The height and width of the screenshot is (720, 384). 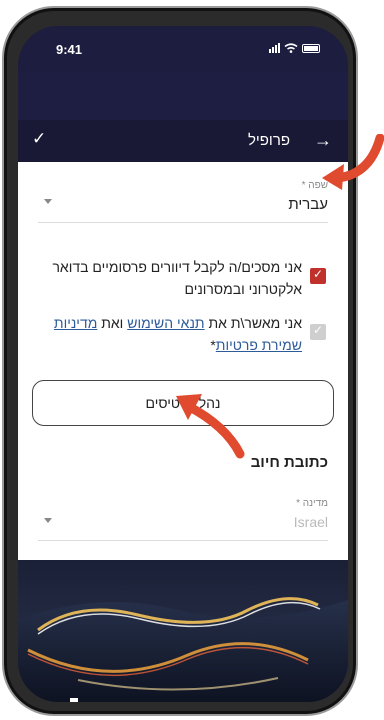 What do you see at coordinates (253, 323) in the screenshot?
I see `terms-prefix: אני מאשר\ת את` at bounding box center [253, 323].